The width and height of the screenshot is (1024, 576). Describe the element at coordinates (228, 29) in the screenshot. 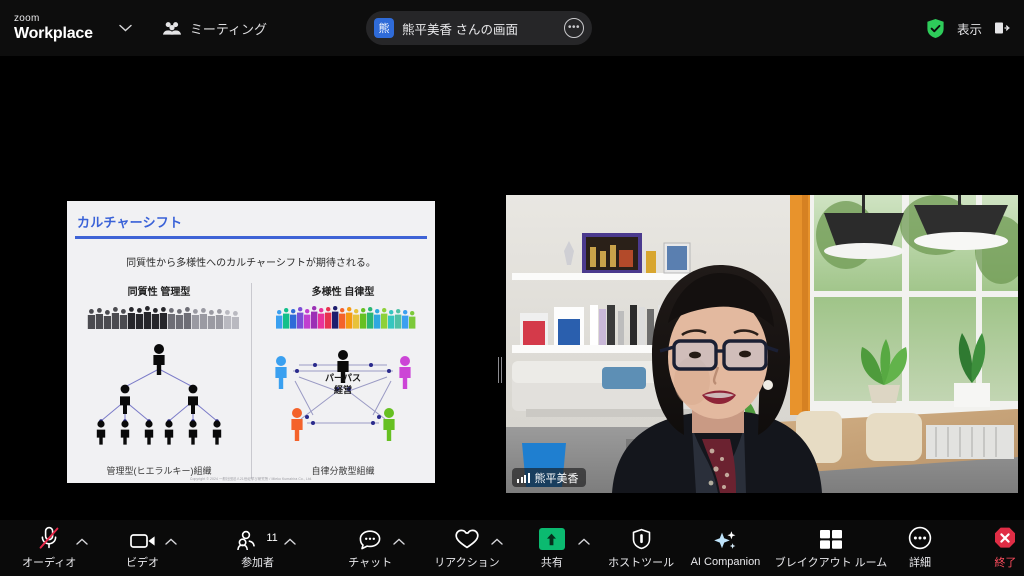

I see `meeting-tab-label: ミーティング` at that location.